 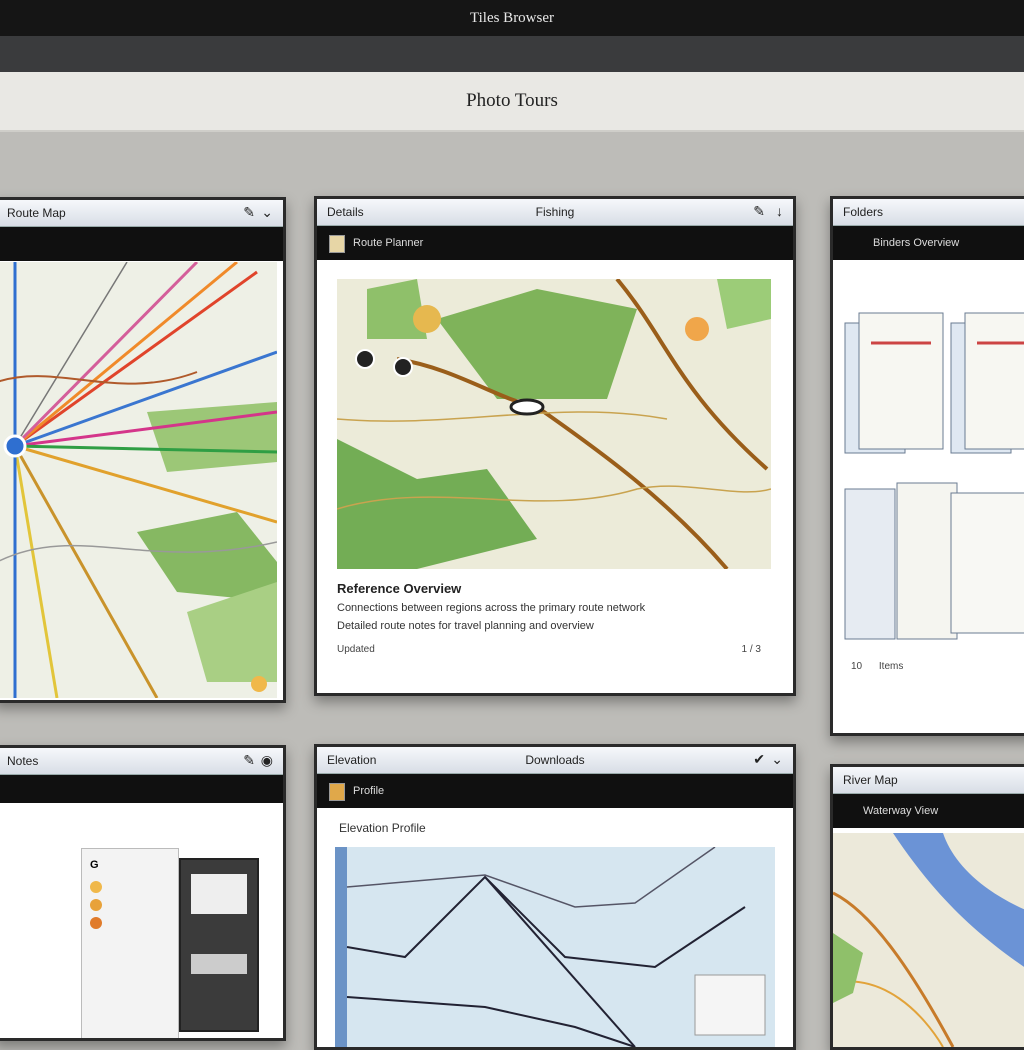 What do you see at coordinates (130, 943) in the screenshot?
I see `notes-panel: G` at bounding box center [130, 943].